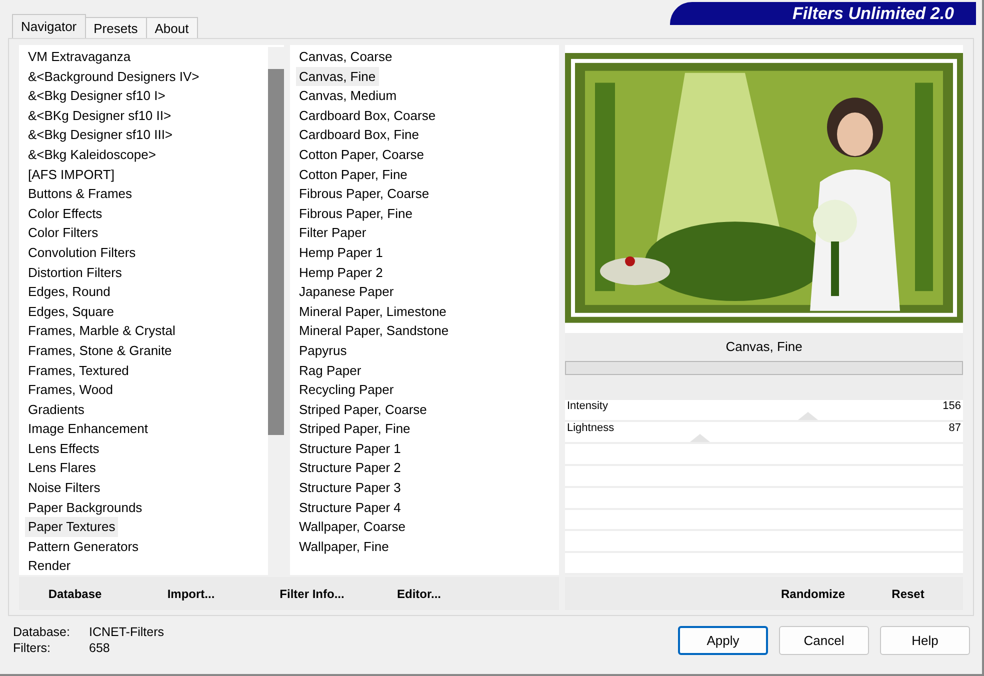 This screenshot has width=984, height=676. I want to click on filter-item: Papyrus, so click(323, 350).